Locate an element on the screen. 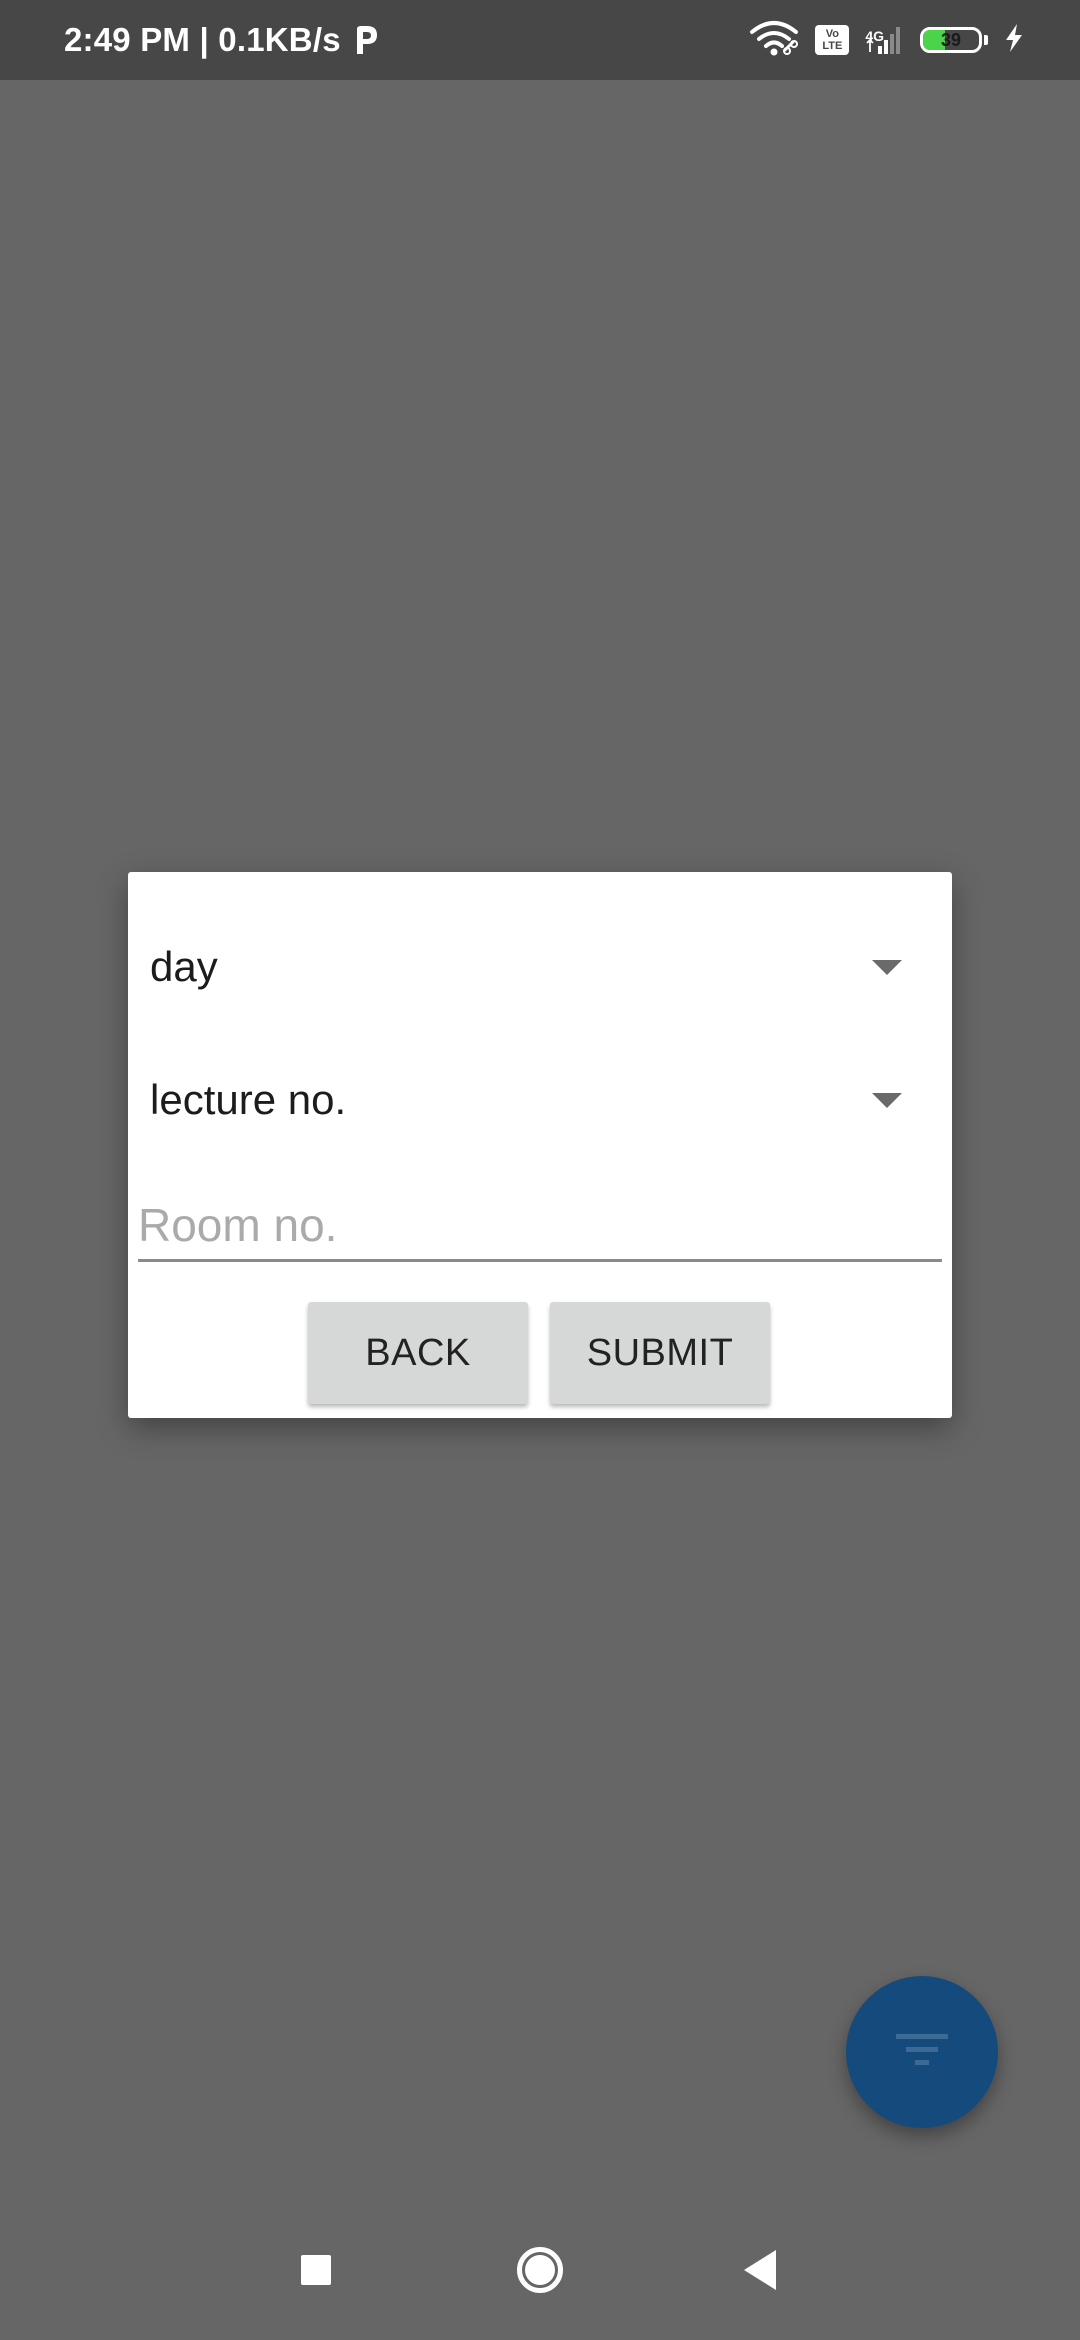  charging-bolt-icon is located at coordinates (1014, 40).